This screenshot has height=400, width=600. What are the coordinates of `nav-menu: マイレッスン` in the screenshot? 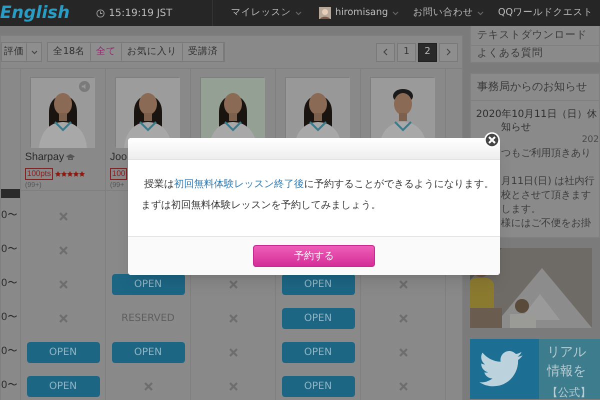 It's located at (266, 13).